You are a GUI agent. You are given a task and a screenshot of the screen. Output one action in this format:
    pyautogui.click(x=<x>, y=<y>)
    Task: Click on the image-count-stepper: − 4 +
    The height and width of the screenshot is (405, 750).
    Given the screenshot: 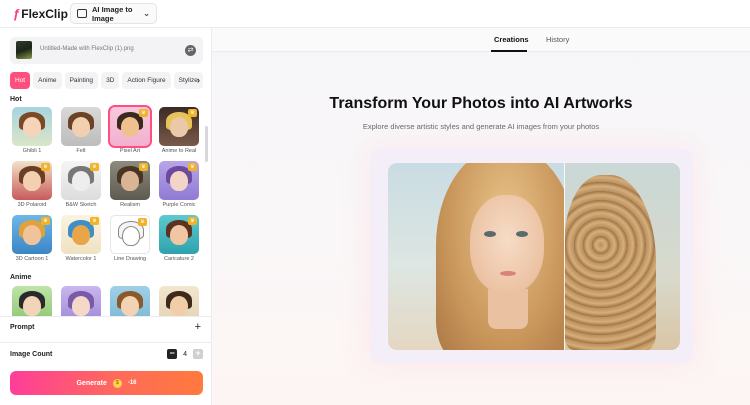 What is the action you would take?
    pyautogui.click(x=185, y=354)
    